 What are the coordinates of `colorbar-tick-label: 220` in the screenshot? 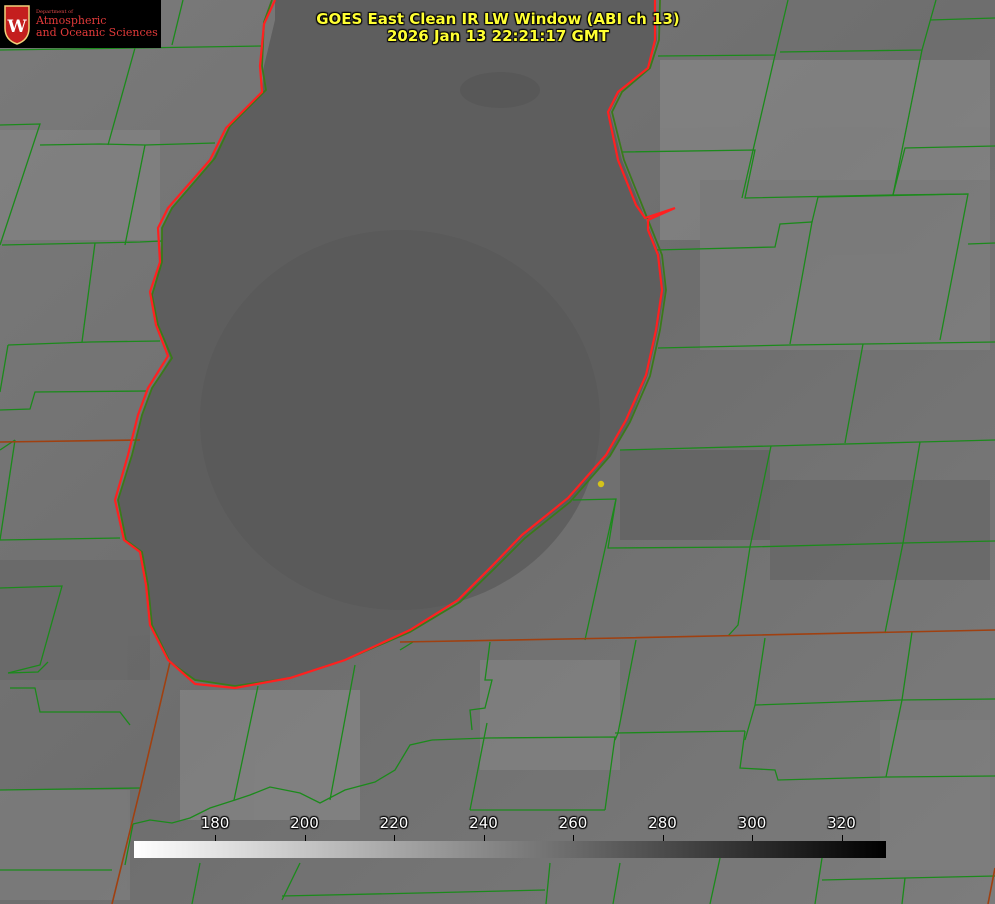 It's located at (394, 823).